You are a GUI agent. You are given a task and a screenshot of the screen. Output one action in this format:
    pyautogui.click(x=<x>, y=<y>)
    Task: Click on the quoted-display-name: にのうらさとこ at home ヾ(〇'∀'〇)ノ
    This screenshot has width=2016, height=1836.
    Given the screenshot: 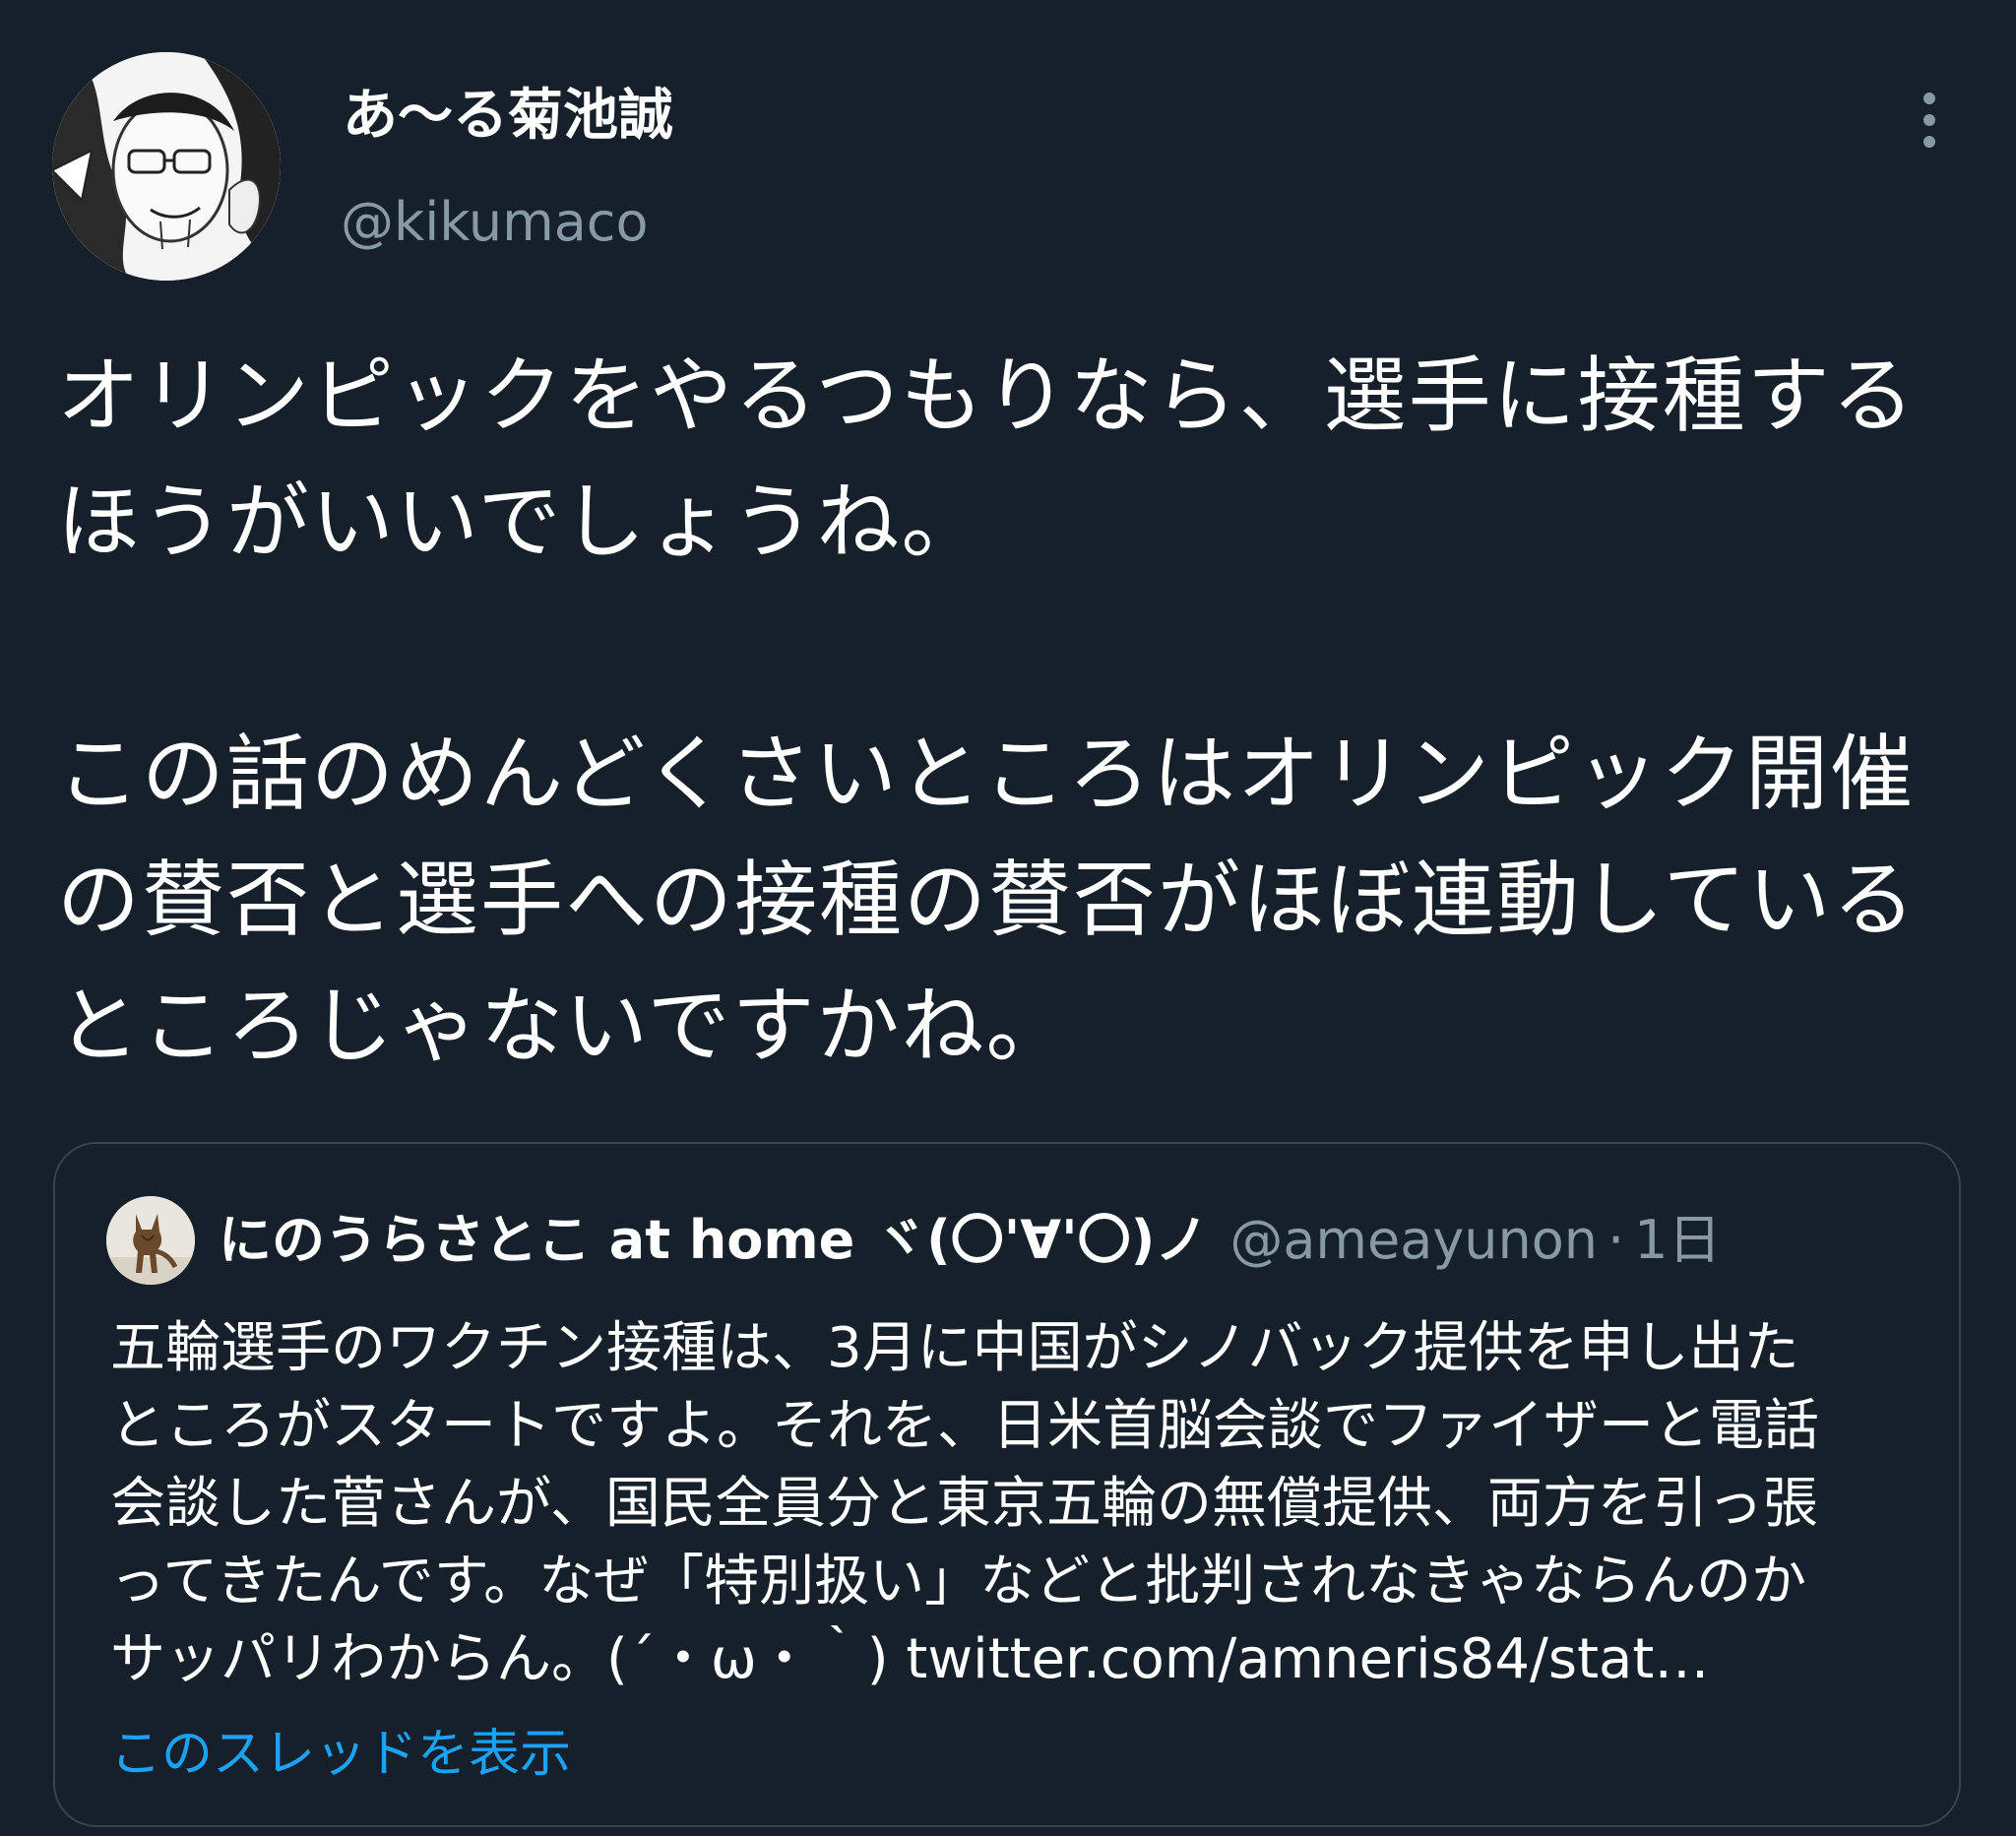 What is the action you would take?
    pyautogui.click(x=713, y=1240)
    